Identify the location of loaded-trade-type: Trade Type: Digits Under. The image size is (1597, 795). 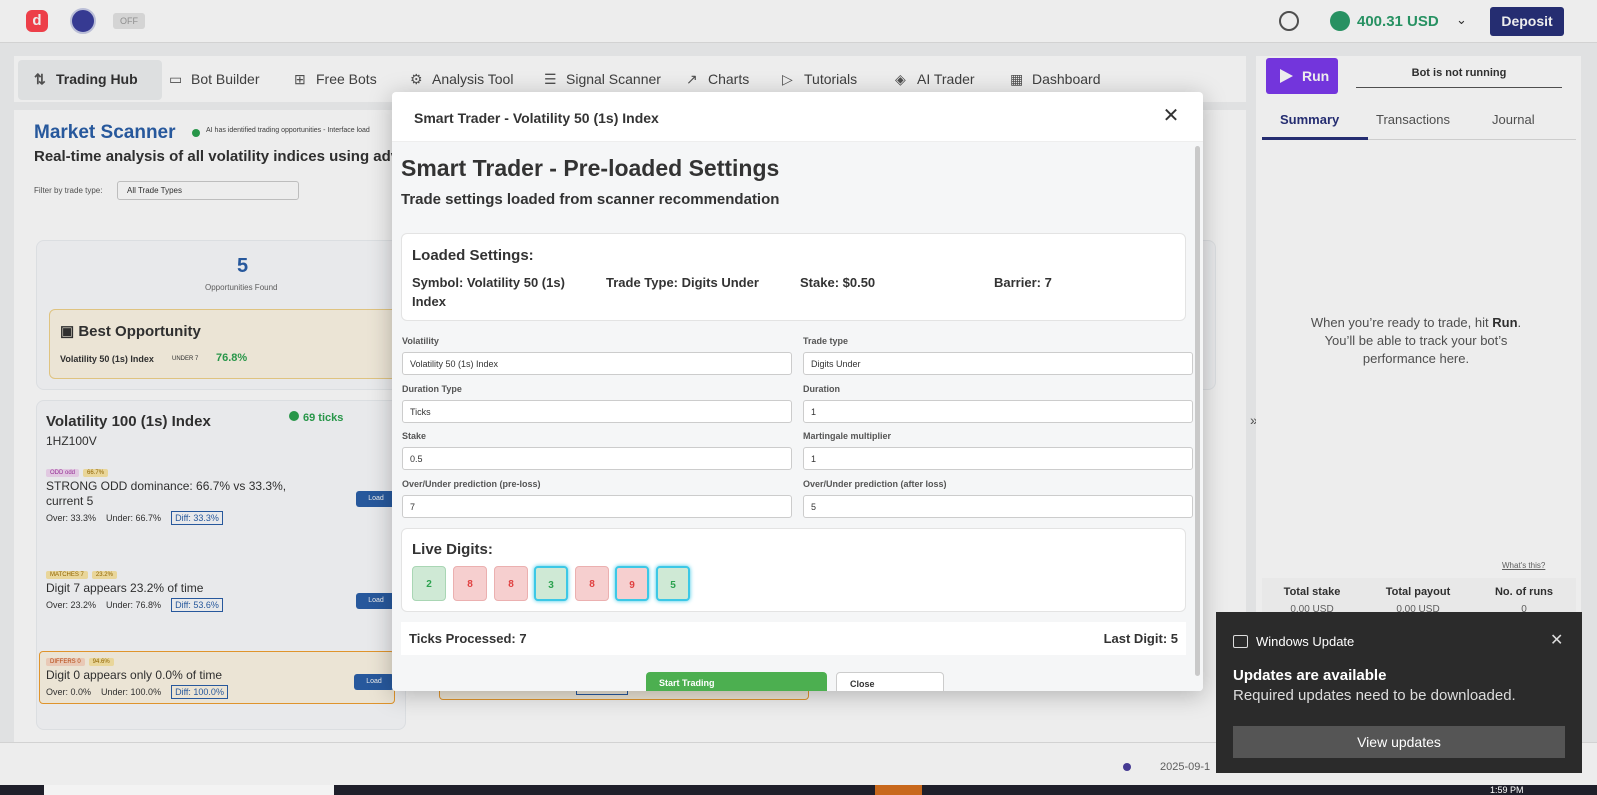
(682, 282).